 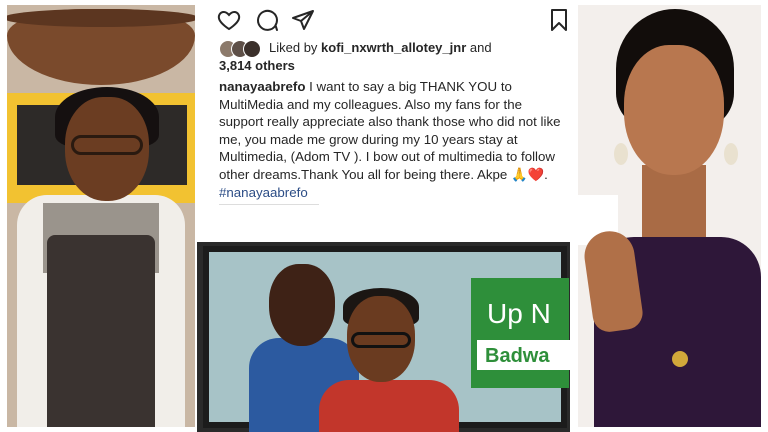 I want to click on liked-by-avatars, so click(x=242, y=49).